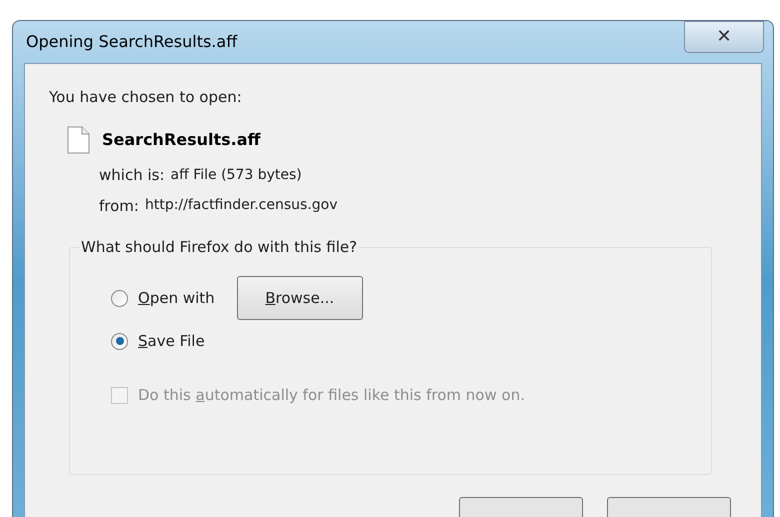 This screenshot has width=780, height=517. Describe the element at coordinates (132, 41) in the screenshot. I see `window-title: Opening SearchResults.aff` at that location.